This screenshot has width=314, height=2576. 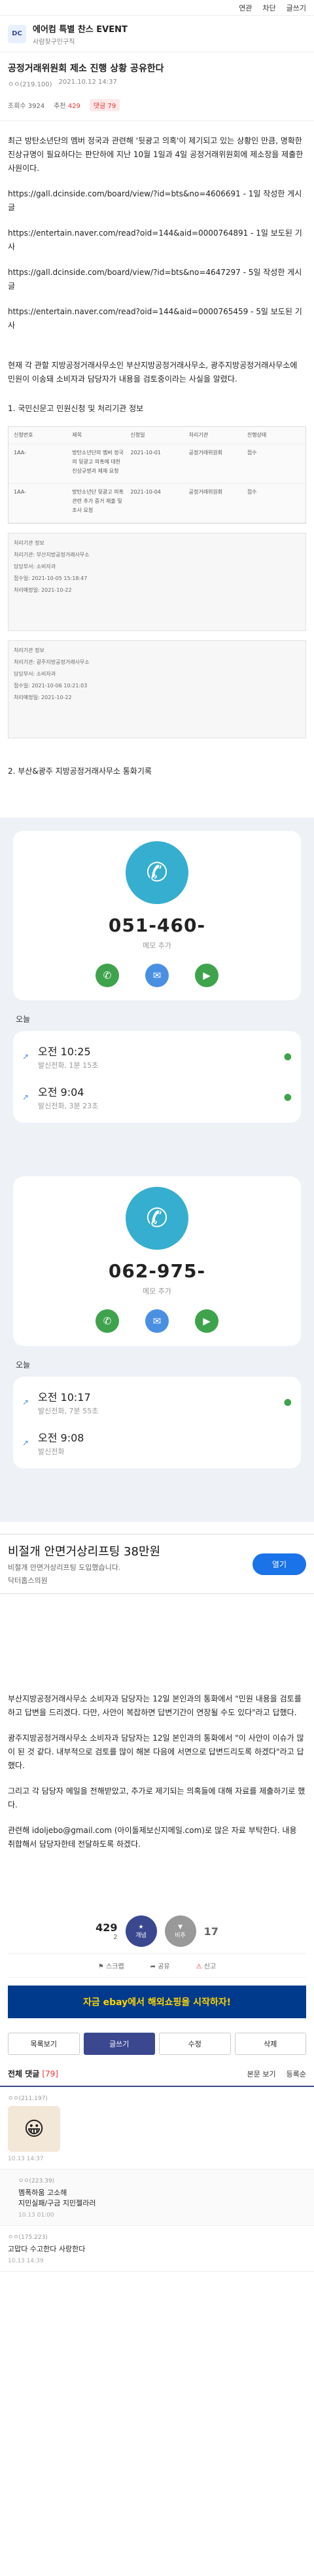 What do you see at coordinates (157, 2074) in the screenshot?
I see `comments-header: 전체 댓글 [79] 본문 보기 등록순` at bounding box center [157, 2074].